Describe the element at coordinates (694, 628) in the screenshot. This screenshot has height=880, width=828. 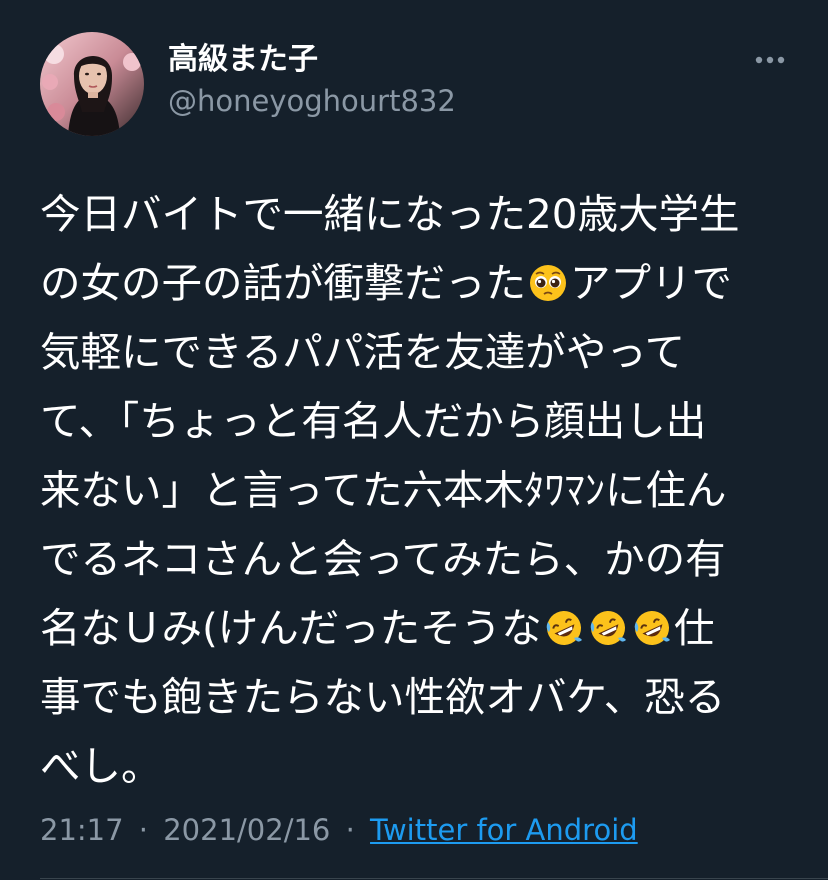
I see `tweet-text-segment: 仕` at that location.